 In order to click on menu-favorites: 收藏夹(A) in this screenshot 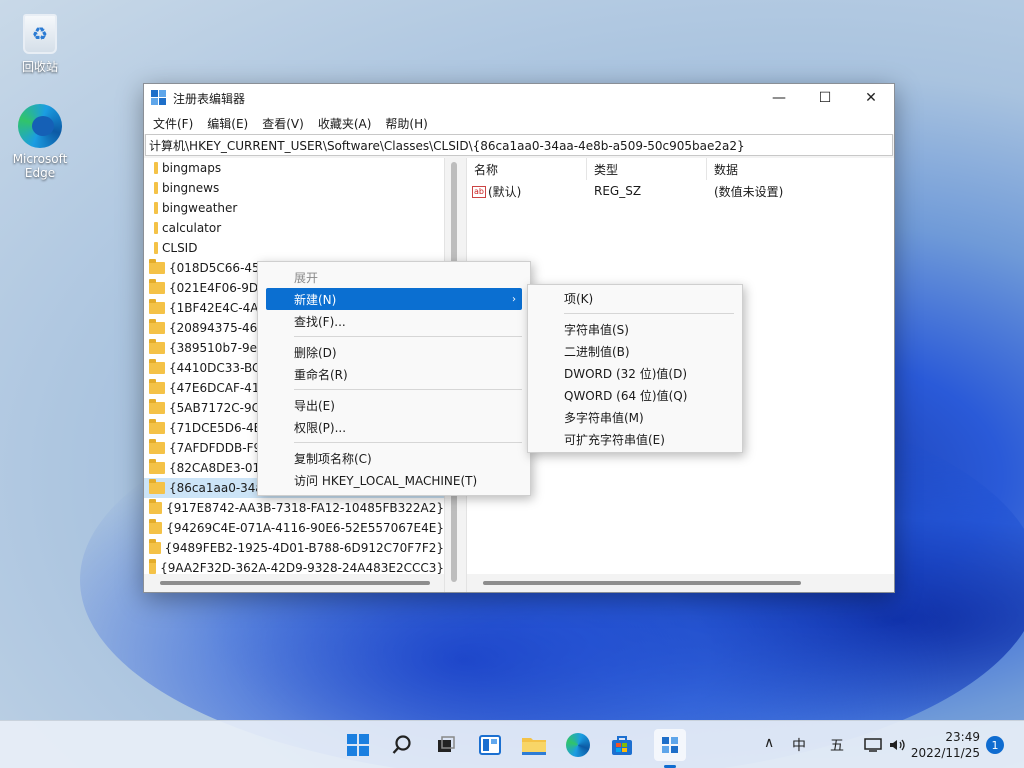, I will do `click(345, 123)`.